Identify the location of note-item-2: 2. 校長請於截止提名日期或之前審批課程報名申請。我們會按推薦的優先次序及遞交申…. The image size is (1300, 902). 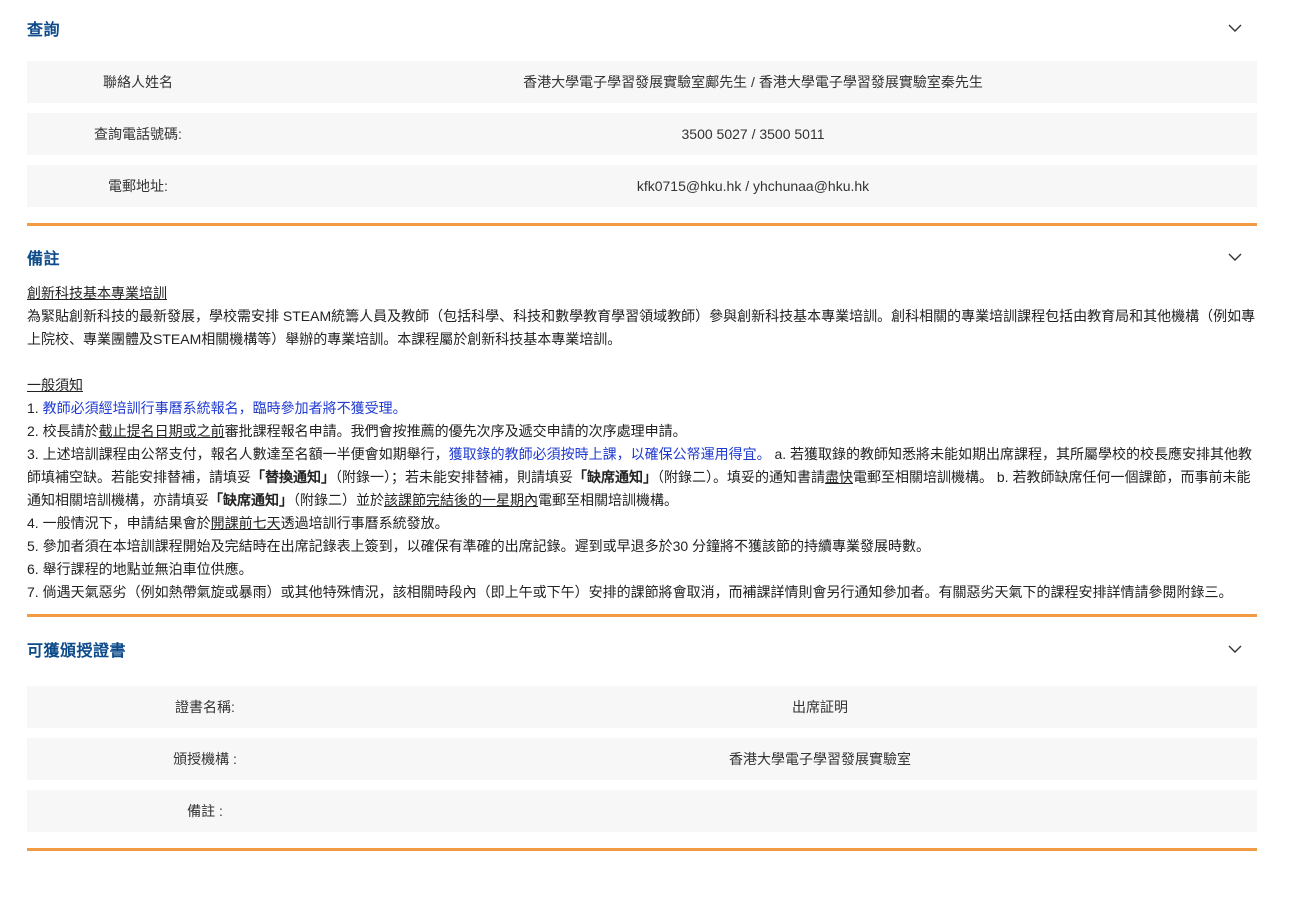
(357, 431).